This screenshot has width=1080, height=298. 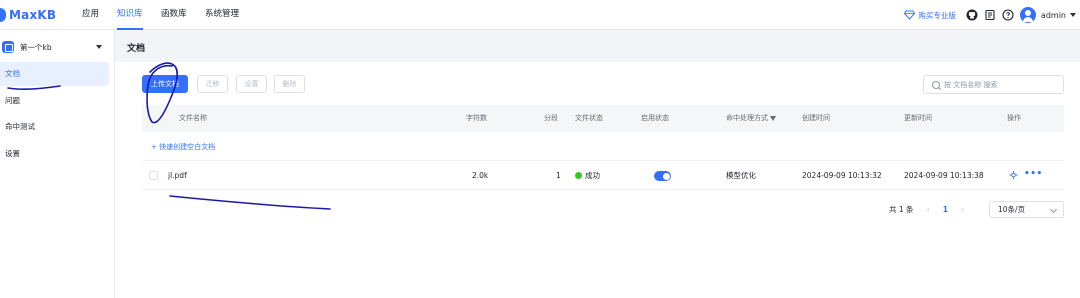 What do you see at coordinates (971, 84) in the screenshot?
I see `search-placeholder: 按 文档名称 搜索` at bounding box center [971, 84].